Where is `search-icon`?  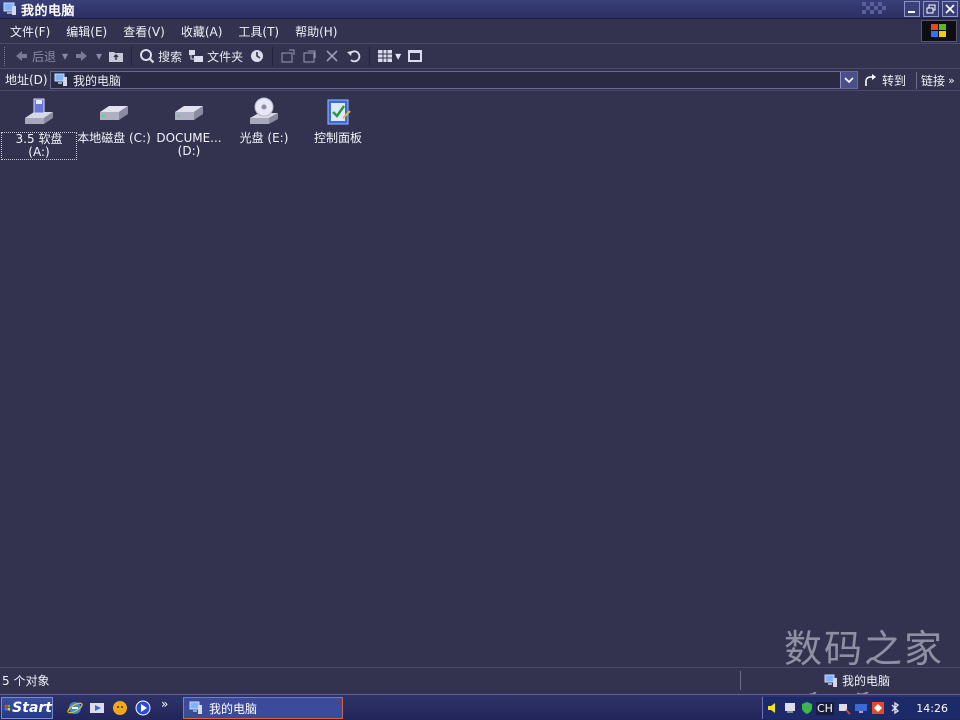
search-icon is located at coordinates (147, 56).